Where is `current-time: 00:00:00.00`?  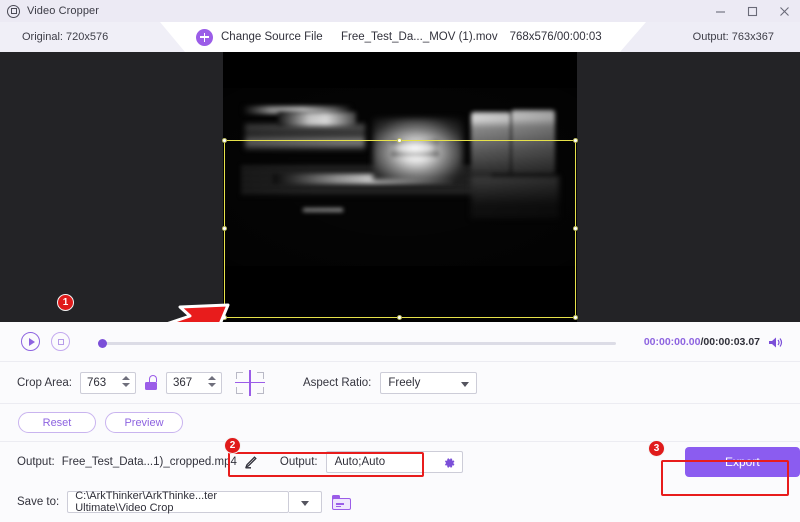
current-time: 00:00:00.00 is located at coordinates (672, 342).